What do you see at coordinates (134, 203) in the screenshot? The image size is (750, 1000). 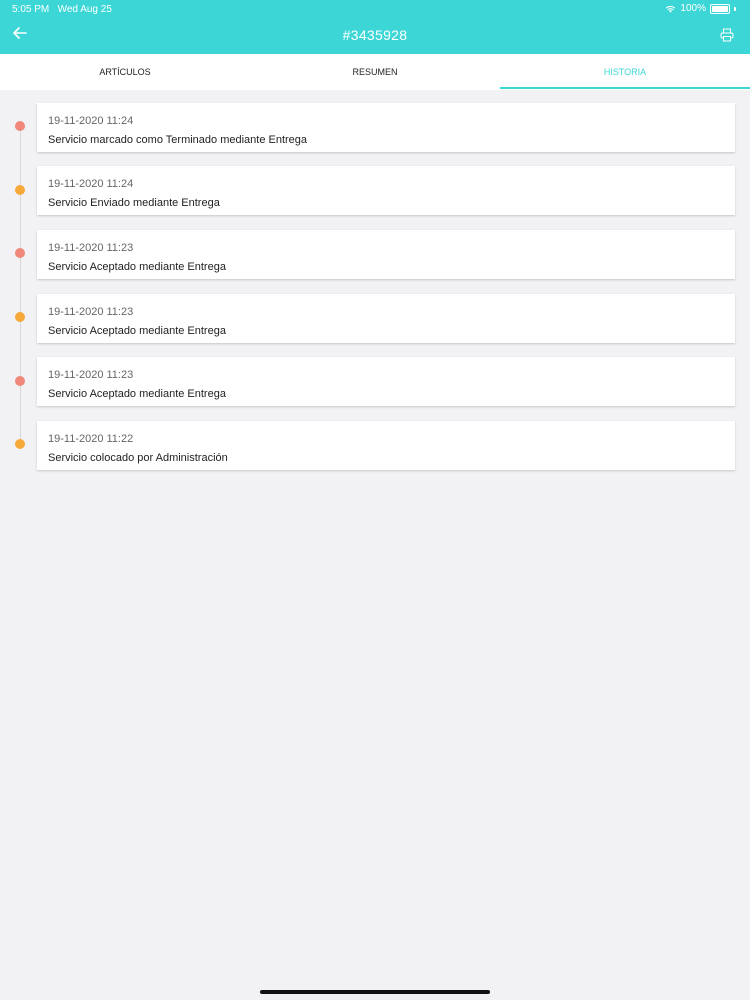 I see `history-message: Servicio Enviado mediante Entrega` at bounding box center [134, 203].